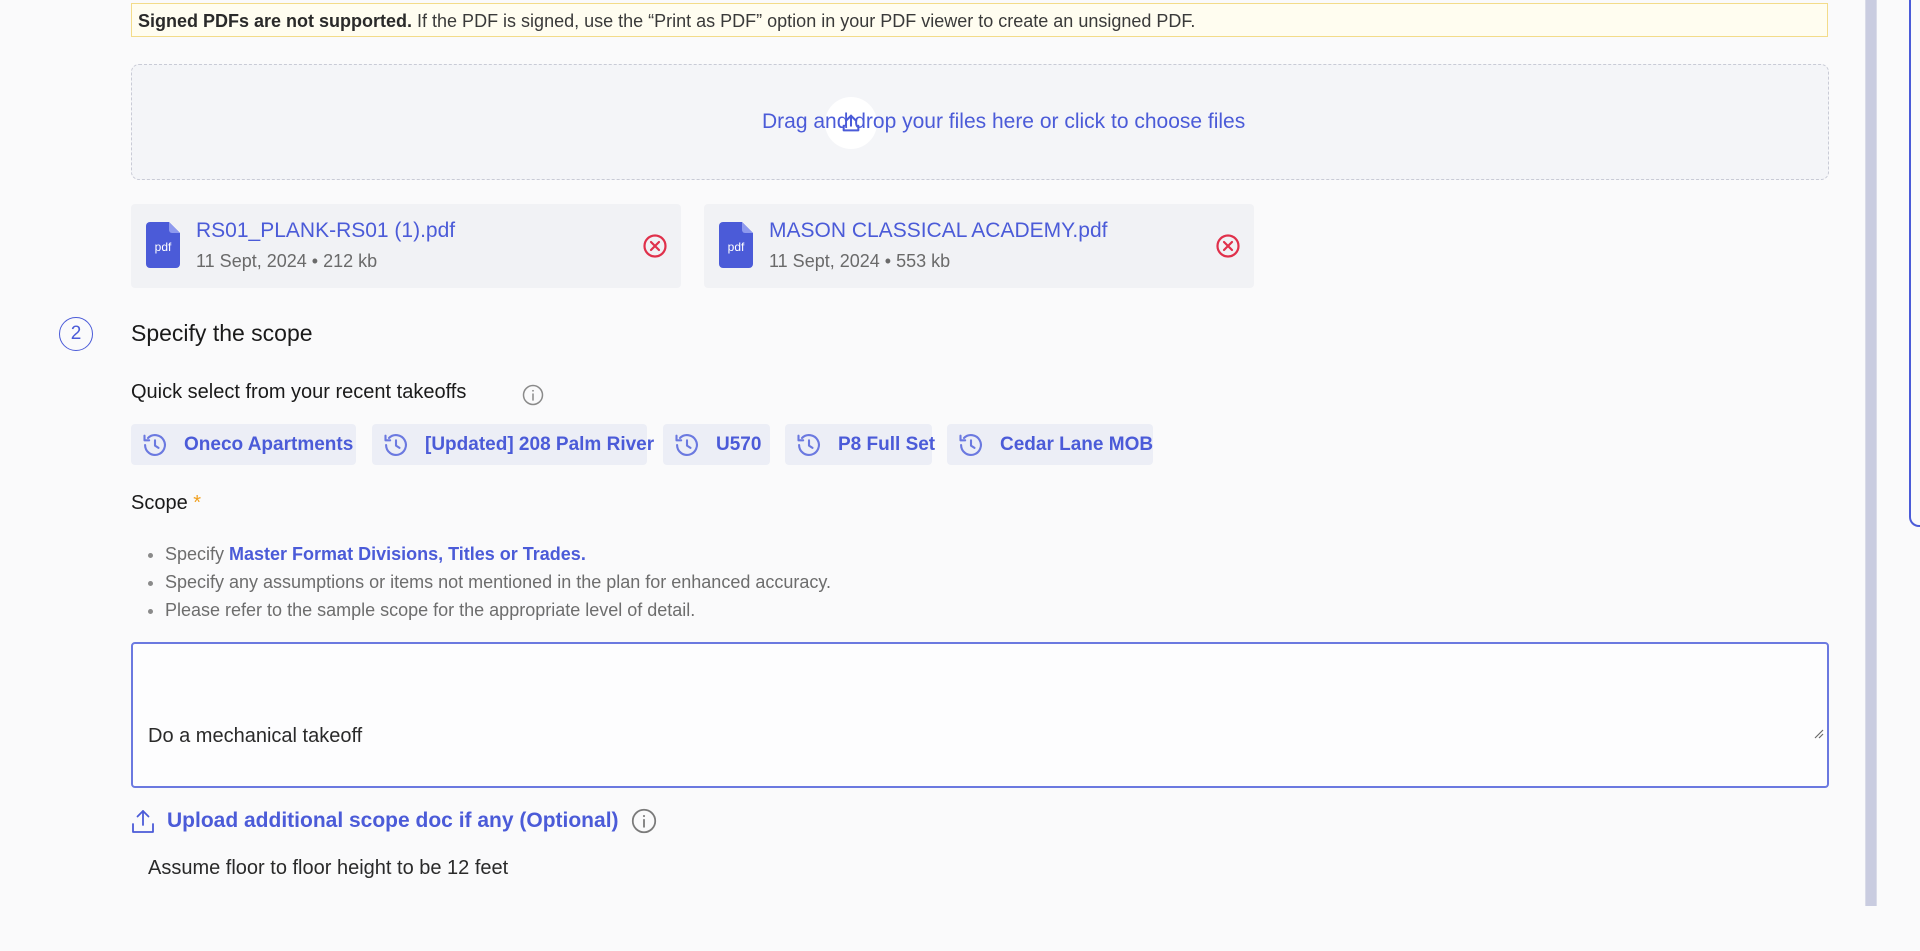  What do you see at coordinates (143, 821) in the screenshot?
I see `upload-icon` at bounding box center [143, 821].